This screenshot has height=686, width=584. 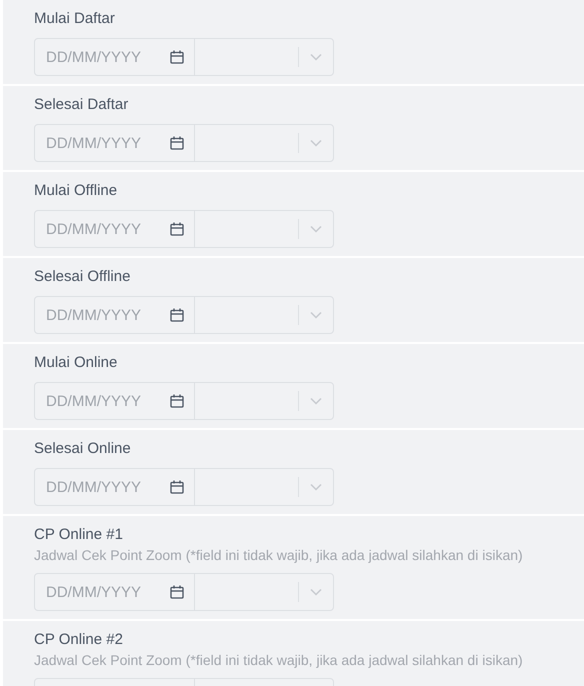 I want to click on field-label: Selesai Online, so click(x=83, y=449).